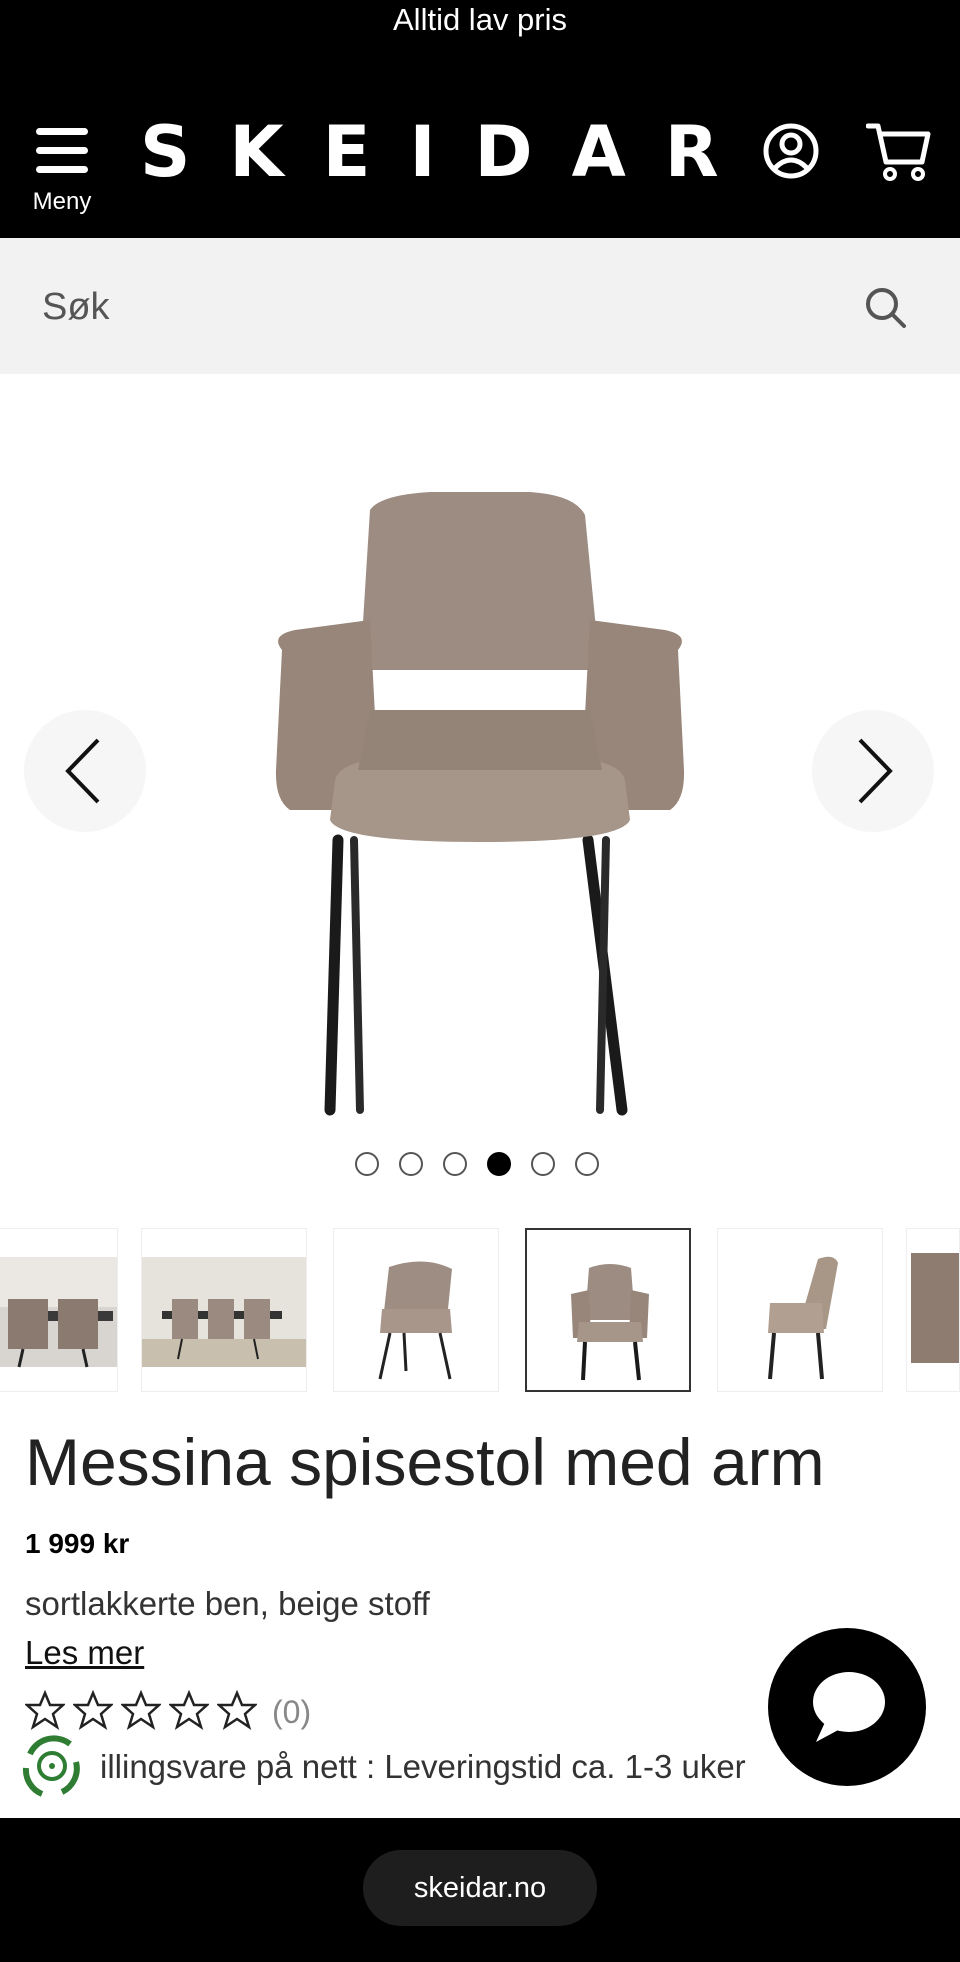 This screenshot has width=960, height=1962. I want to click on chevron-left-icon, so click(82, 771).